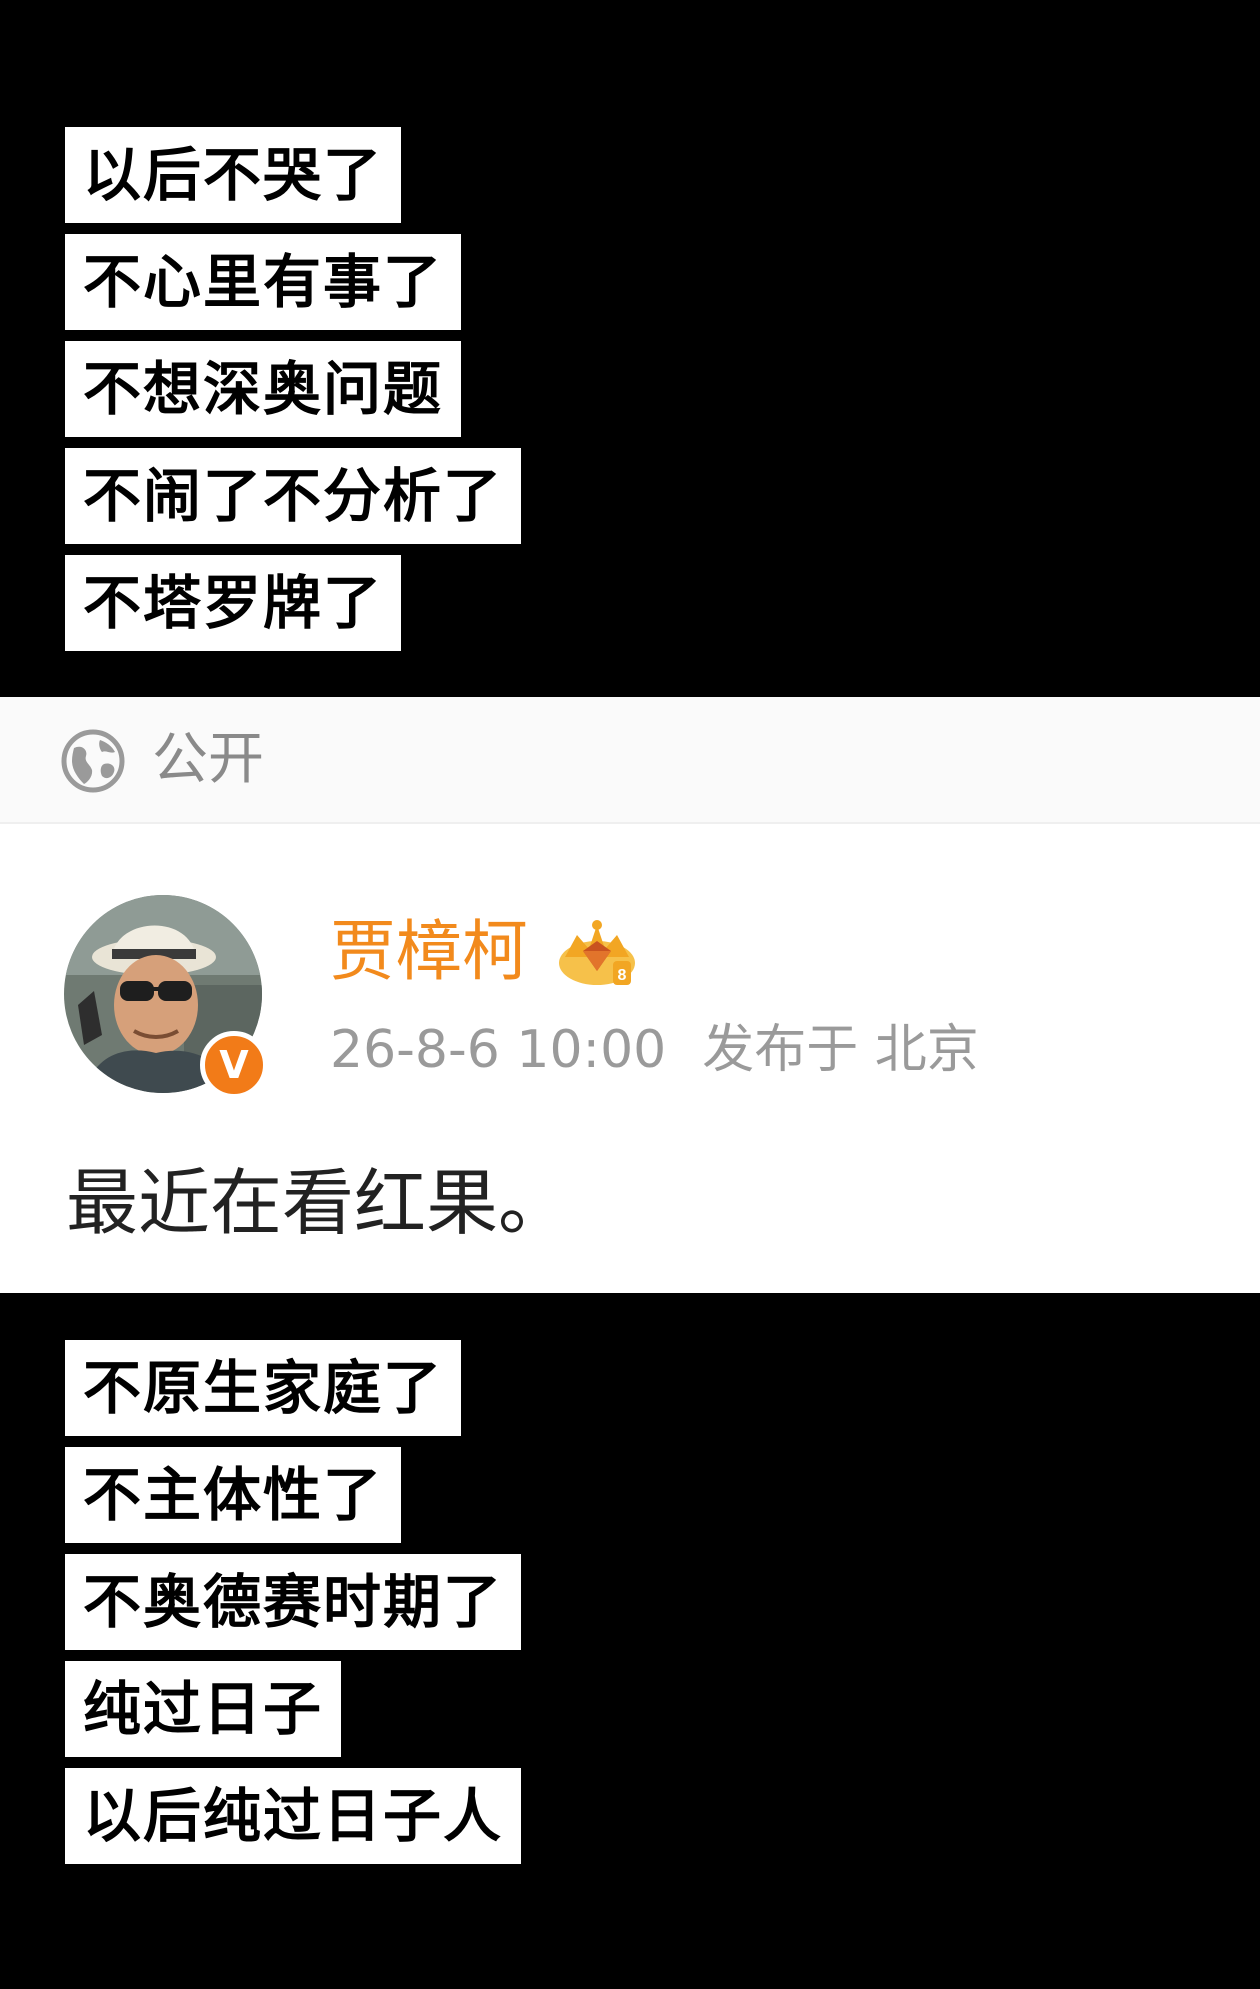 This screenshot has height=1989, width=1260. Describe the element at coordinates (318, 1203) in the screenshot. I see `post-text: 最近在看红果。` at that location.